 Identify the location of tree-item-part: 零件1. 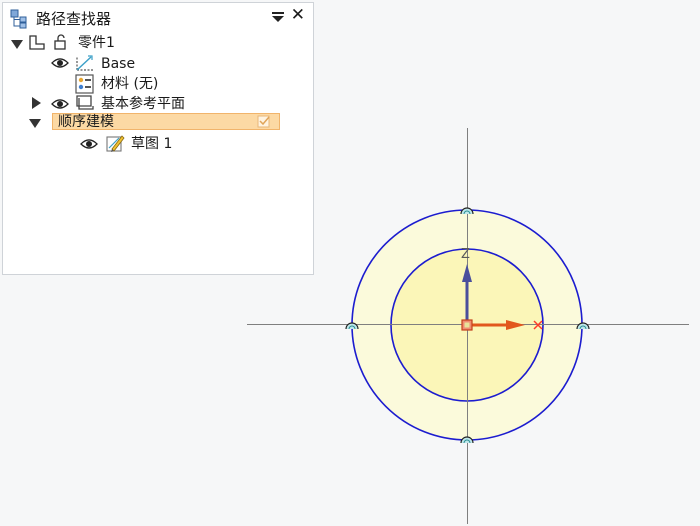
(96, 43).